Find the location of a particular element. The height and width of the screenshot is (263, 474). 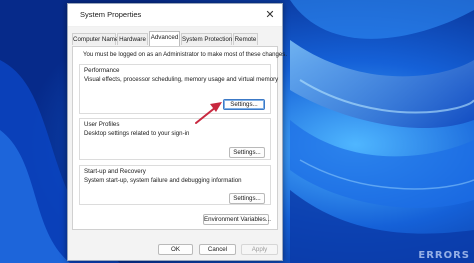

window-title: System Properties is located at coordinates (111, 14).